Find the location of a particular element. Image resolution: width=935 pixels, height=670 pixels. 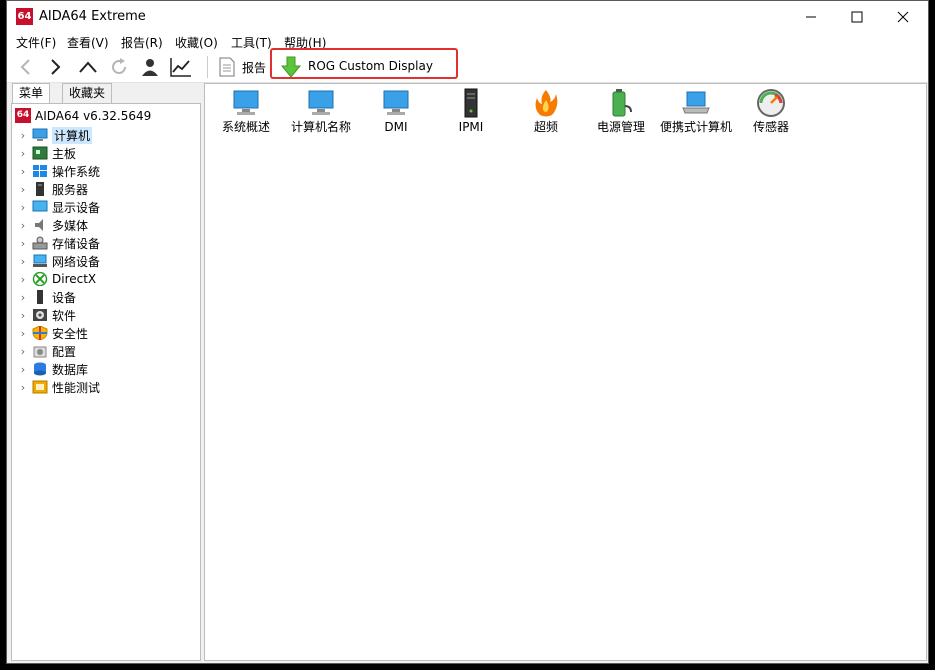

tree-root-label: AIDA64 v6.32.5649 is located at coordinates (93, 115).